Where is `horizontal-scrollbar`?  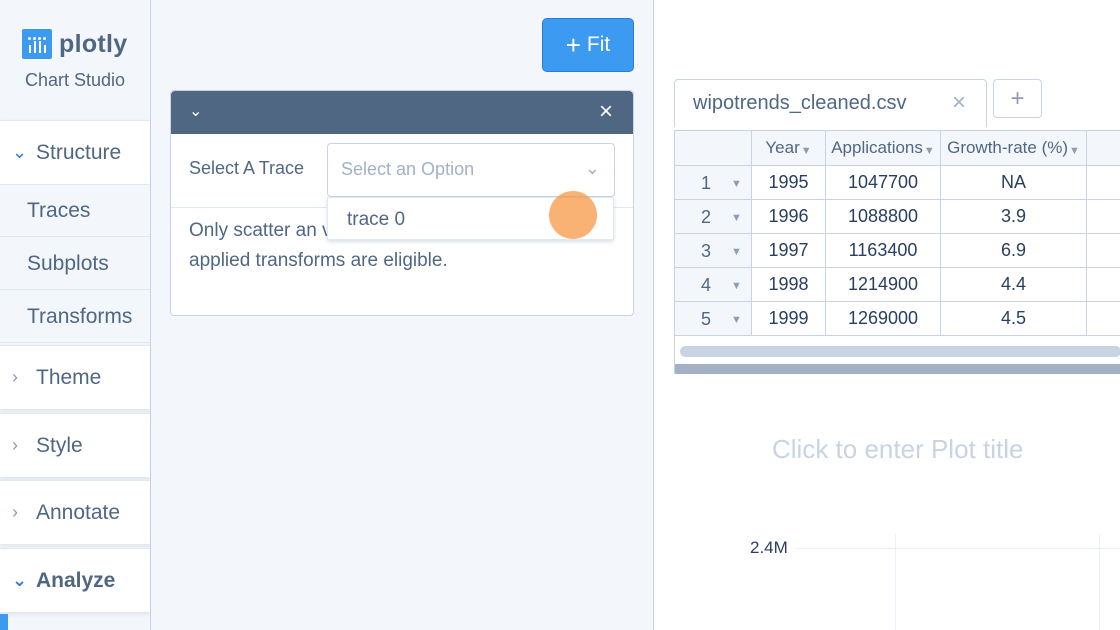
horizontal-scrollbar is located at coordinates (897, 353).